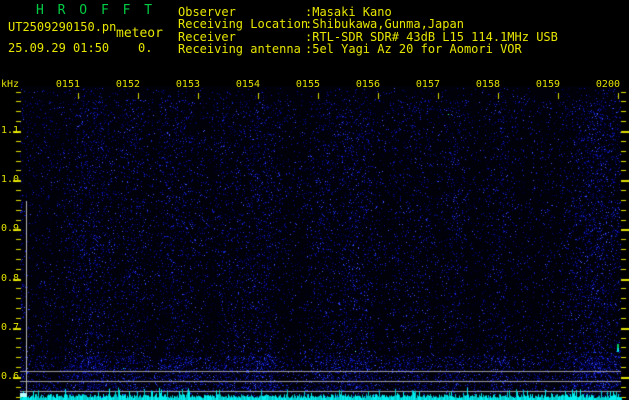  I want to click on freq-tick-label: 1.0, so click(10, 179).